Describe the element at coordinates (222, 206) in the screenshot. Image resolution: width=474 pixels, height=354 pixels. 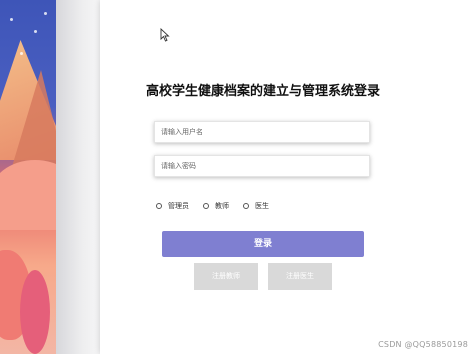
I see `role-label: 教师` at that location.